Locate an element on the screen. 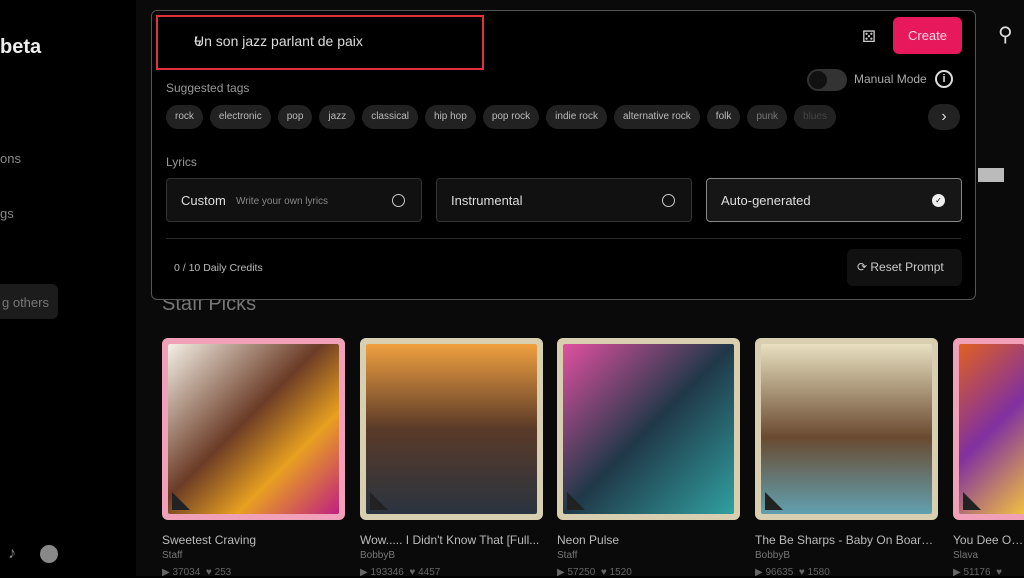 Image resolution: width=1024 pixels, height=578 pixels. song-stats: ▶ 193346 ♥ 4457 is located at coordinates (400, 572).